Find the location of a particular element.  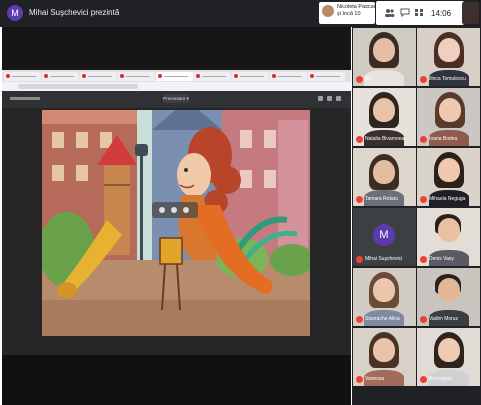

participant-tile: Ilinca Tomulescu is located at coordinates (448, 57).